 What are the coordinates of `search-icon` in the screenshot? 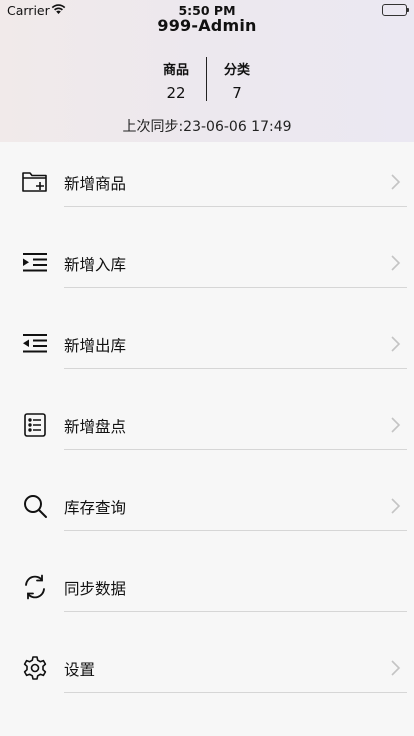 It's located at (35, 506).